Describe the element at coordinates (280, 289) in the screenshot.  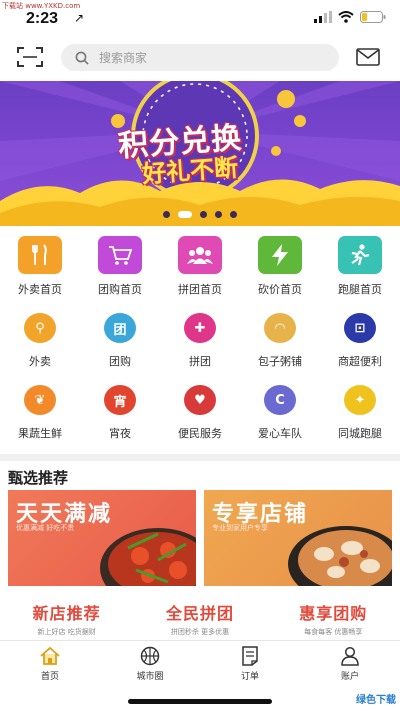
I see `category-label: 砍价首页` at that location.